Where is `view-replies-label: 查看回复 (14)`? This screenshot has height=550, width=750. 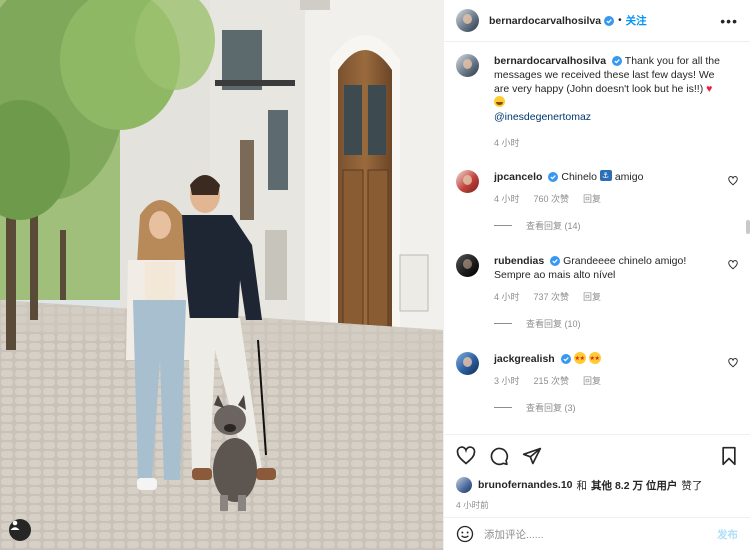 view-replies-label: 查看回复 (14) is located at coordinates (553, 226).